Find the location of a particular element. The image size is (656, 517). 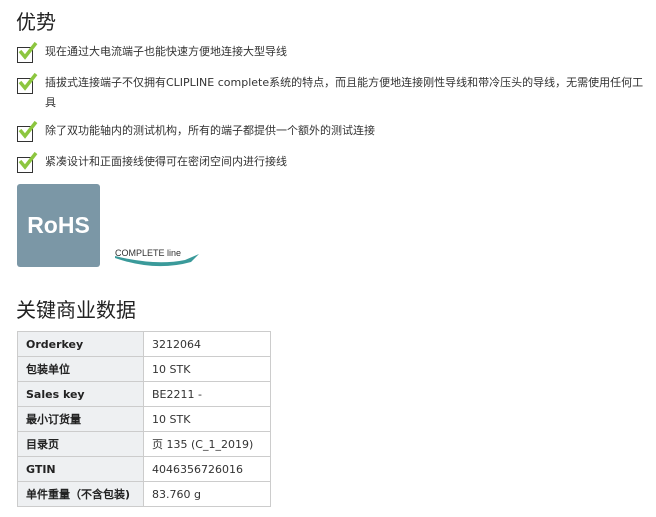

row-key: 目录页 is located at coordinates (80, 444).